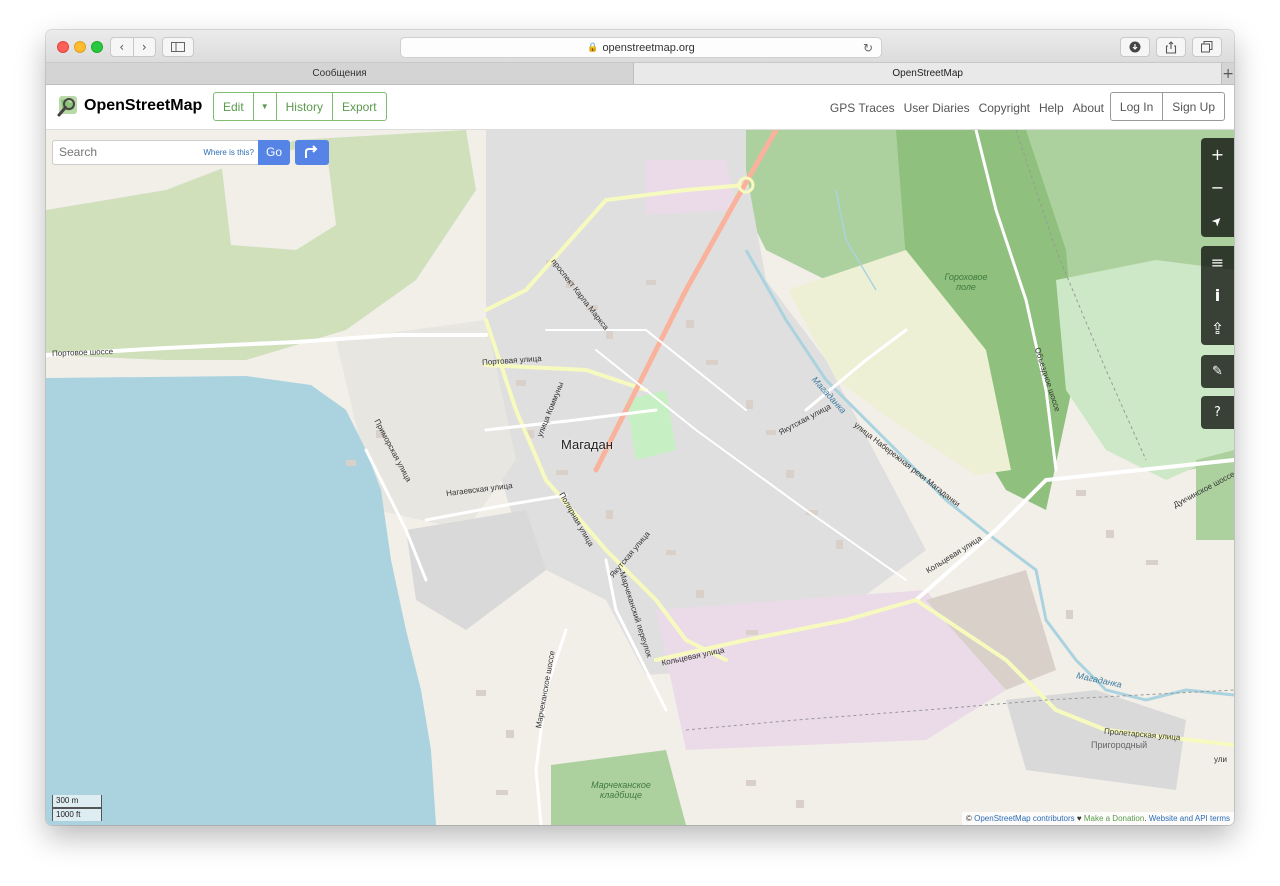 The width and height of the screenshot is (1280, 886). I want to click on zoom-out-button: −, so click(1217, 187).